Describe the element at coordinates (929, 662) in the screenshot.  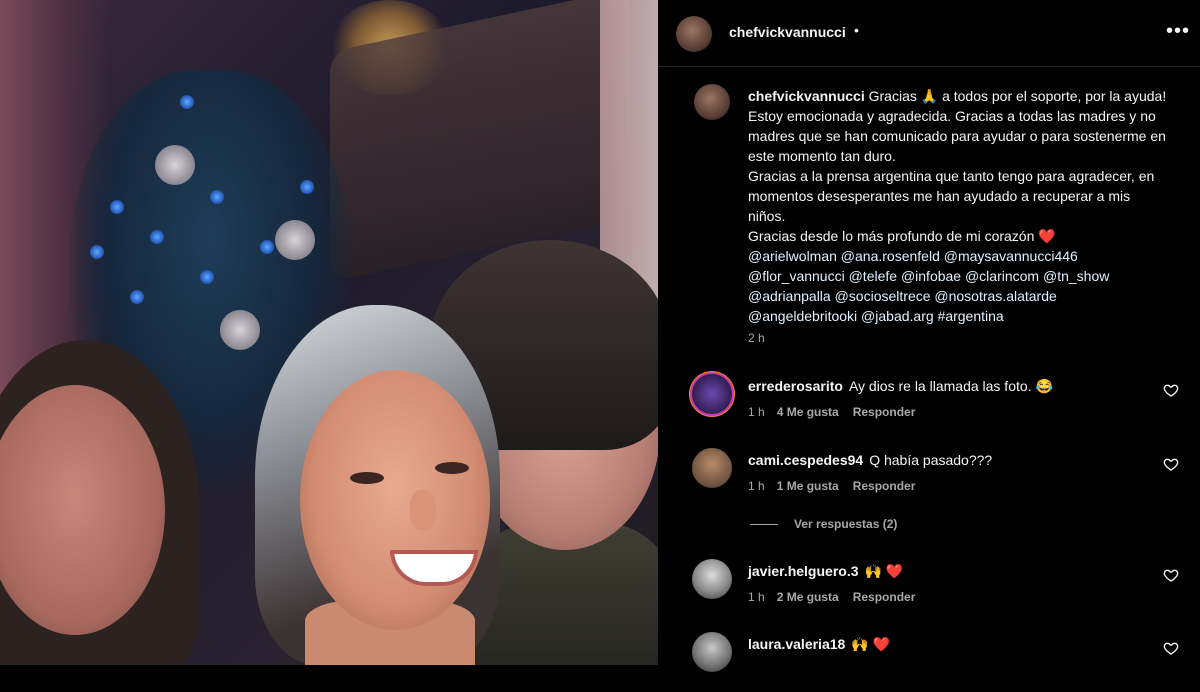
I see `comment-item: laura.valeria18 🙌 ❤️` at that location.